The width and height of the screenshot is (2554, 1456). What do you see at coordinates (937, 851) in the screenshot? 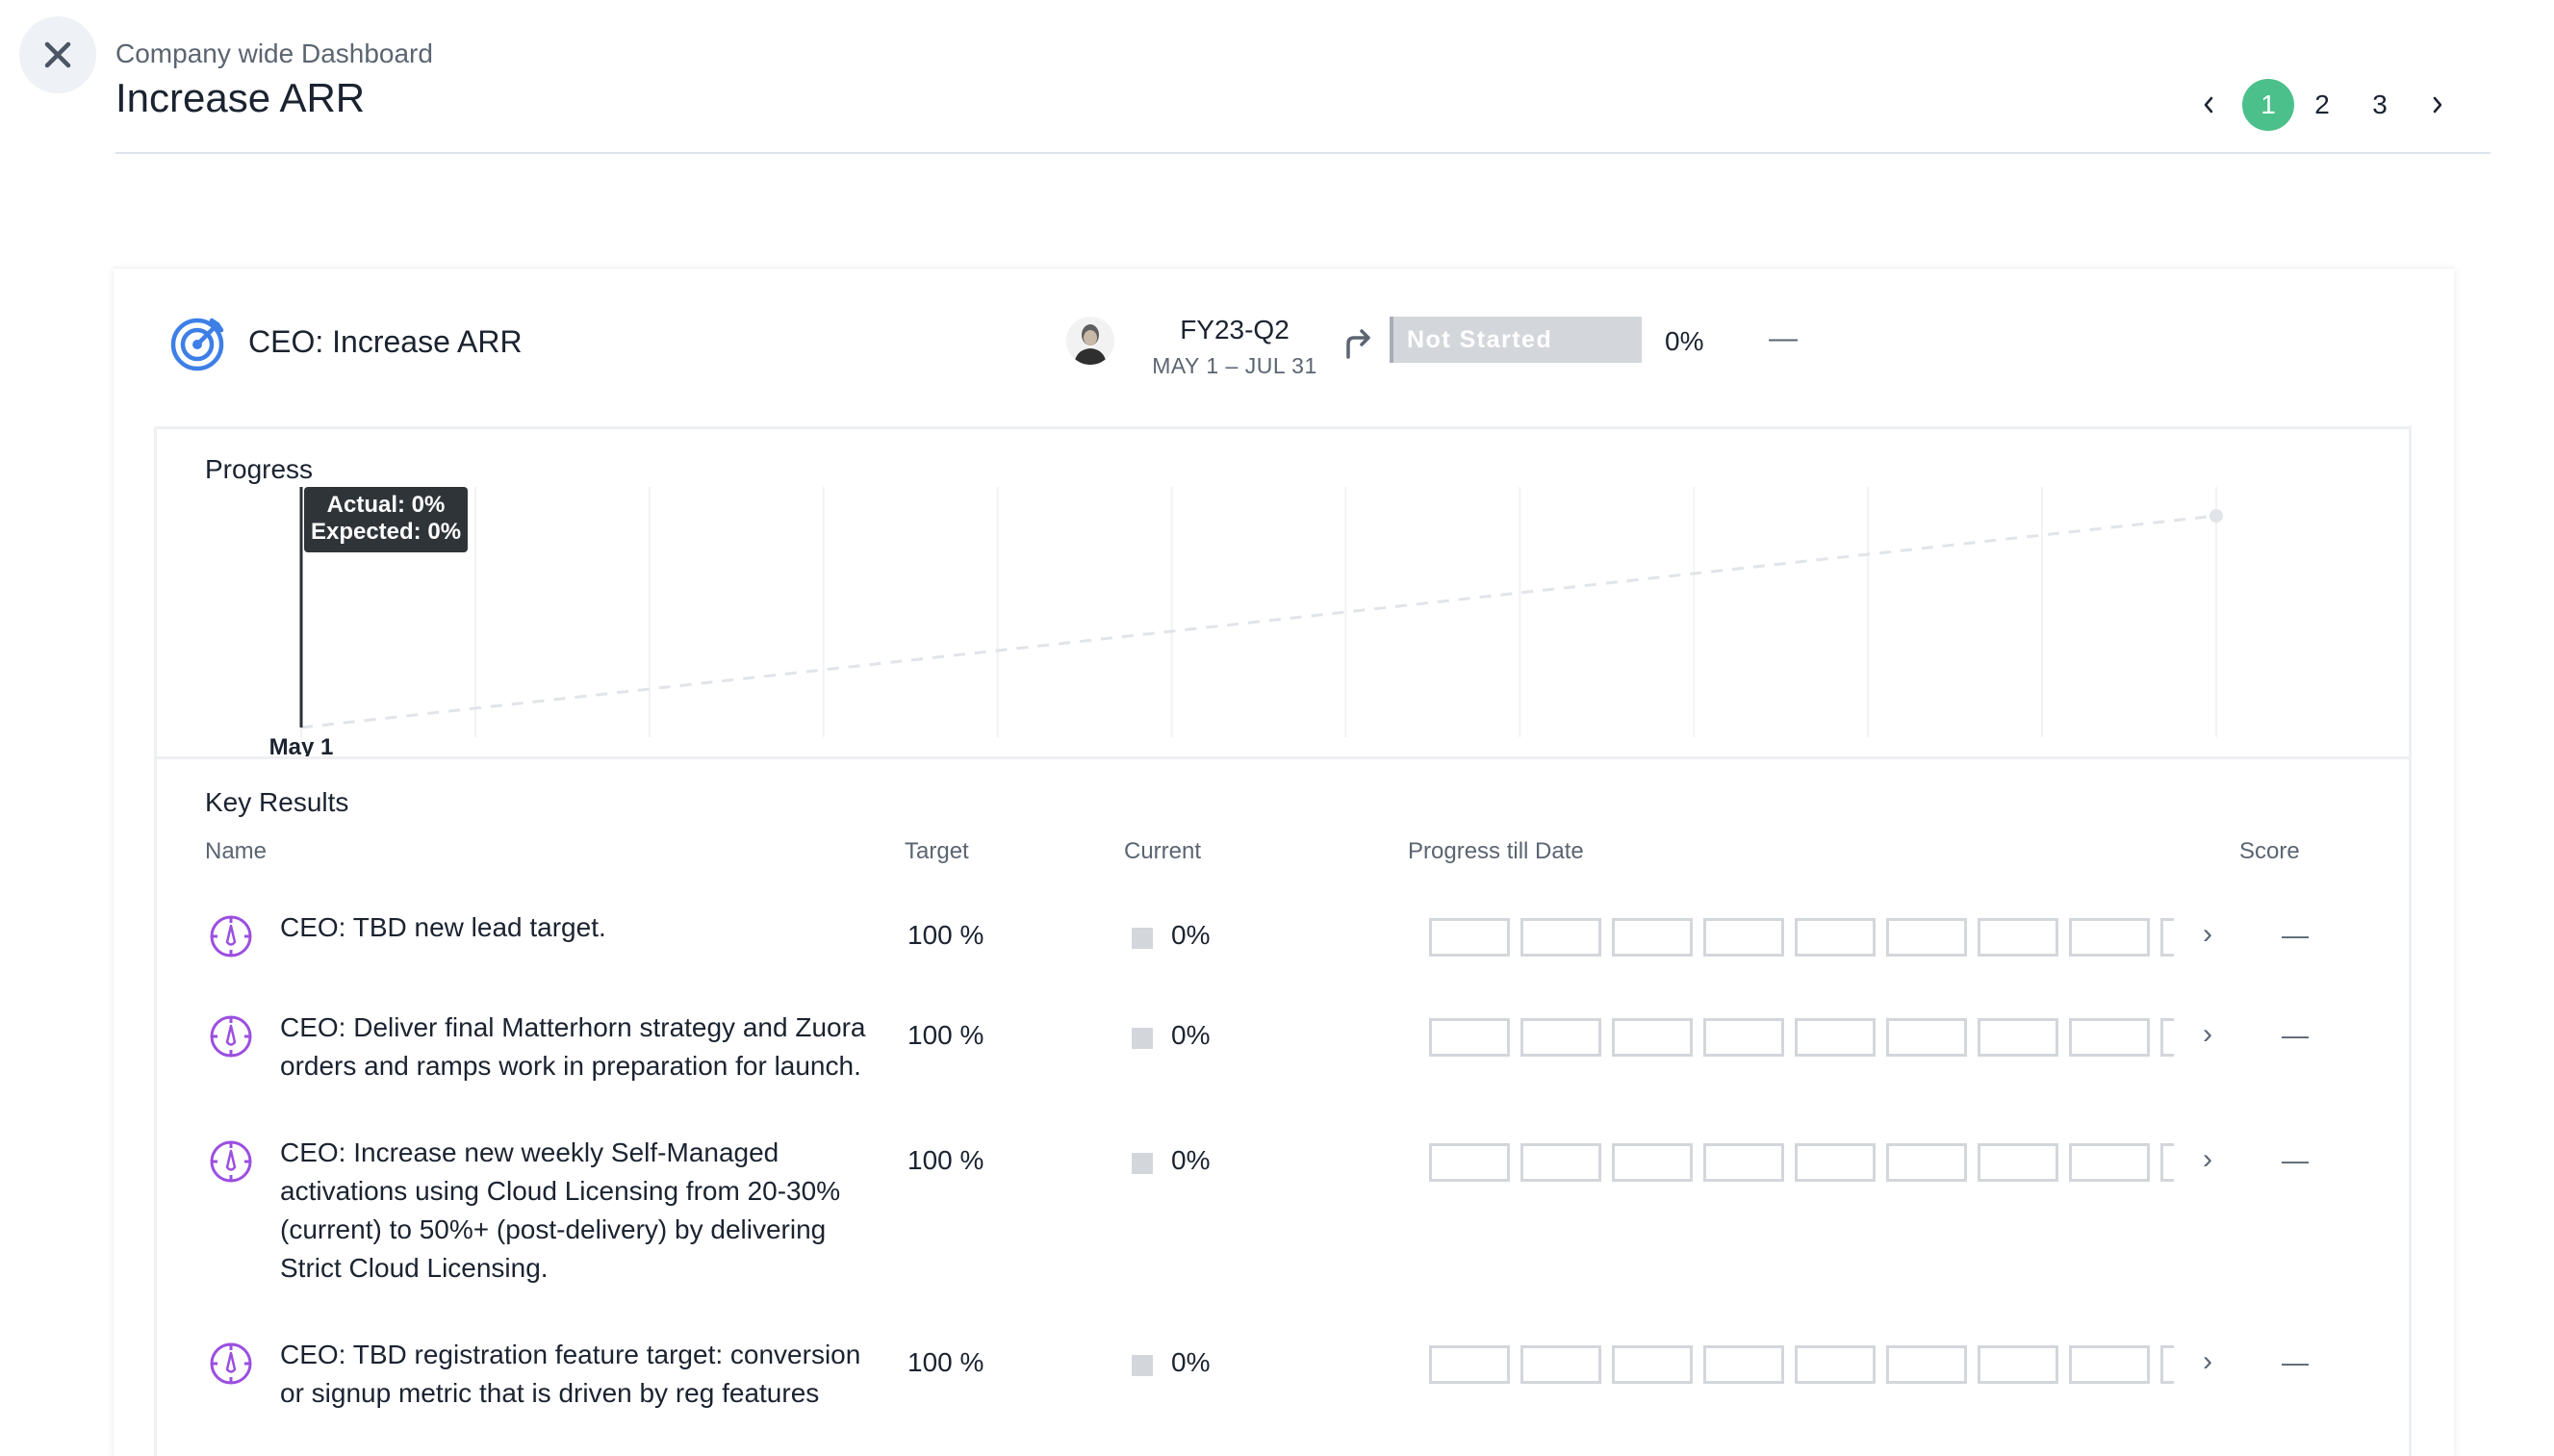
I see `column-header-target: Target` at bounding box center [937, 851].